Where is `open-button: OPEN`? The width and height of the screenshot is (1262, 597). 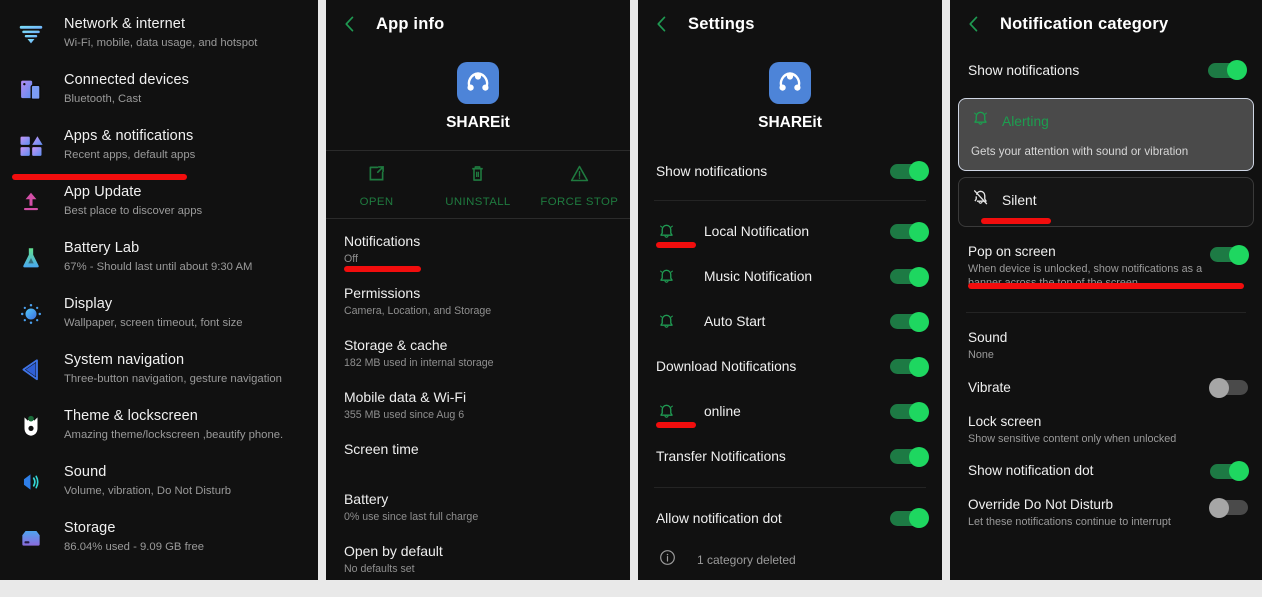
open-button: OPEN is located at coordinates (376, 185).